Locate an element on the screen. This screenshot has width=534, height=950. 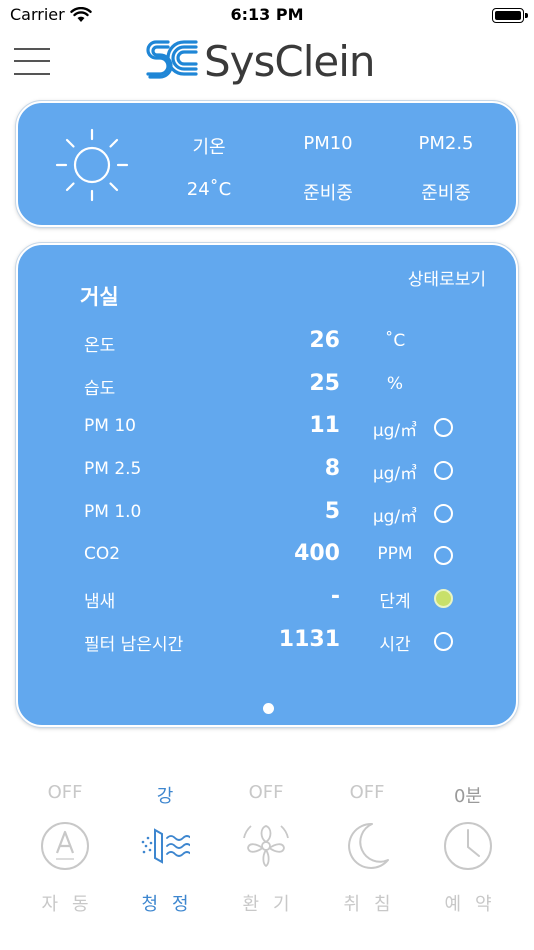
row-label: CO2 is located at coordinates (102, 554).